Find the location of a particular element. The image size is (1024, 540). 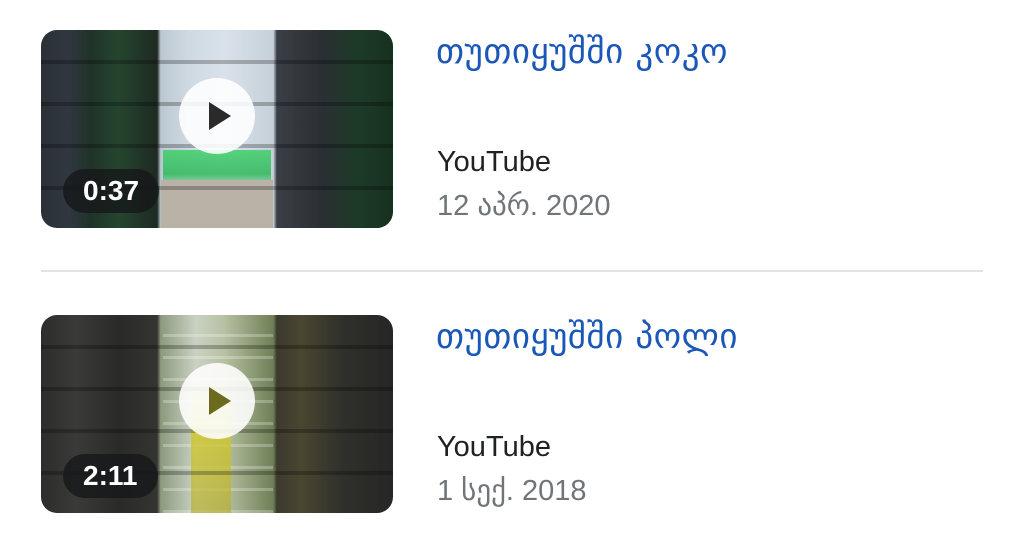

video-date: 12 აპრ. 2020 is located at coordinates (524, 206).